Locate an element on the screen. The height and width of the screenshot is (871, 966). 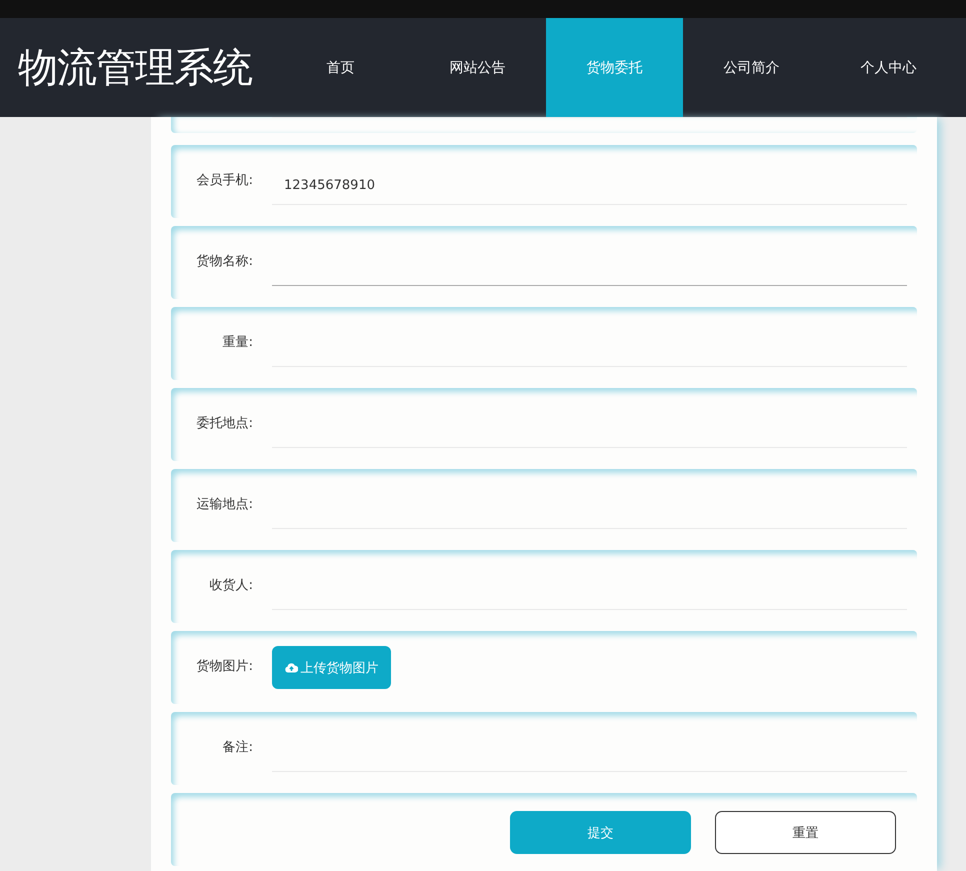
nav-tab: 个人中心 is located at coordinates (888, 67).